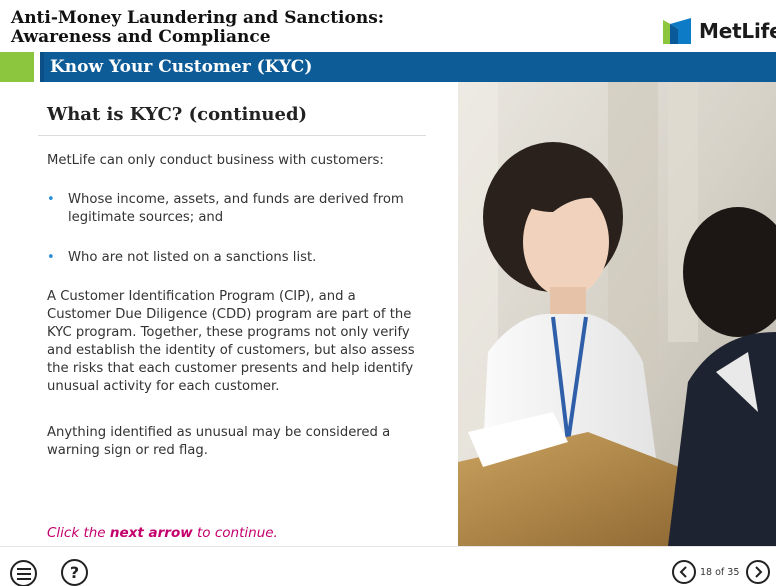 This screenshot has height=586, width=776. Describe the element at coordinates (177, 114) in the screenshot. I see `slide-title: What is KYC? (continued)` at that location.